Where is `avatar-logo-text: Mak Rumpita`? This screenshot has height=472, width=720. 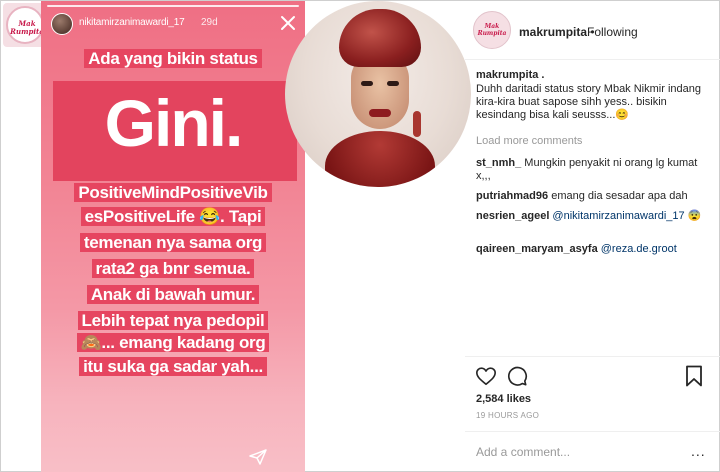
avatar-logo-text: Mak Rumpita is located at coordinates (492, 30).